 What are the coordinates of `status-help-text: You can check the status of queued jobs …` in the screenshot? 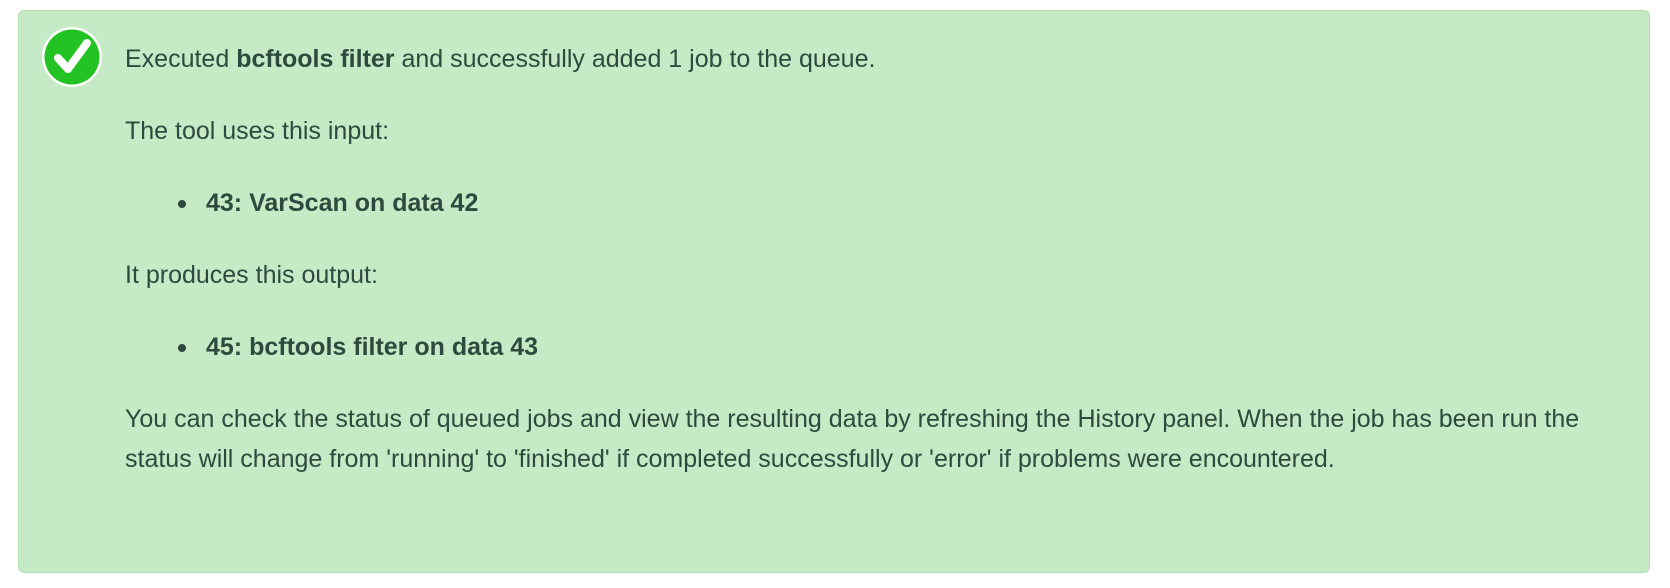 It's located at (852, 439).